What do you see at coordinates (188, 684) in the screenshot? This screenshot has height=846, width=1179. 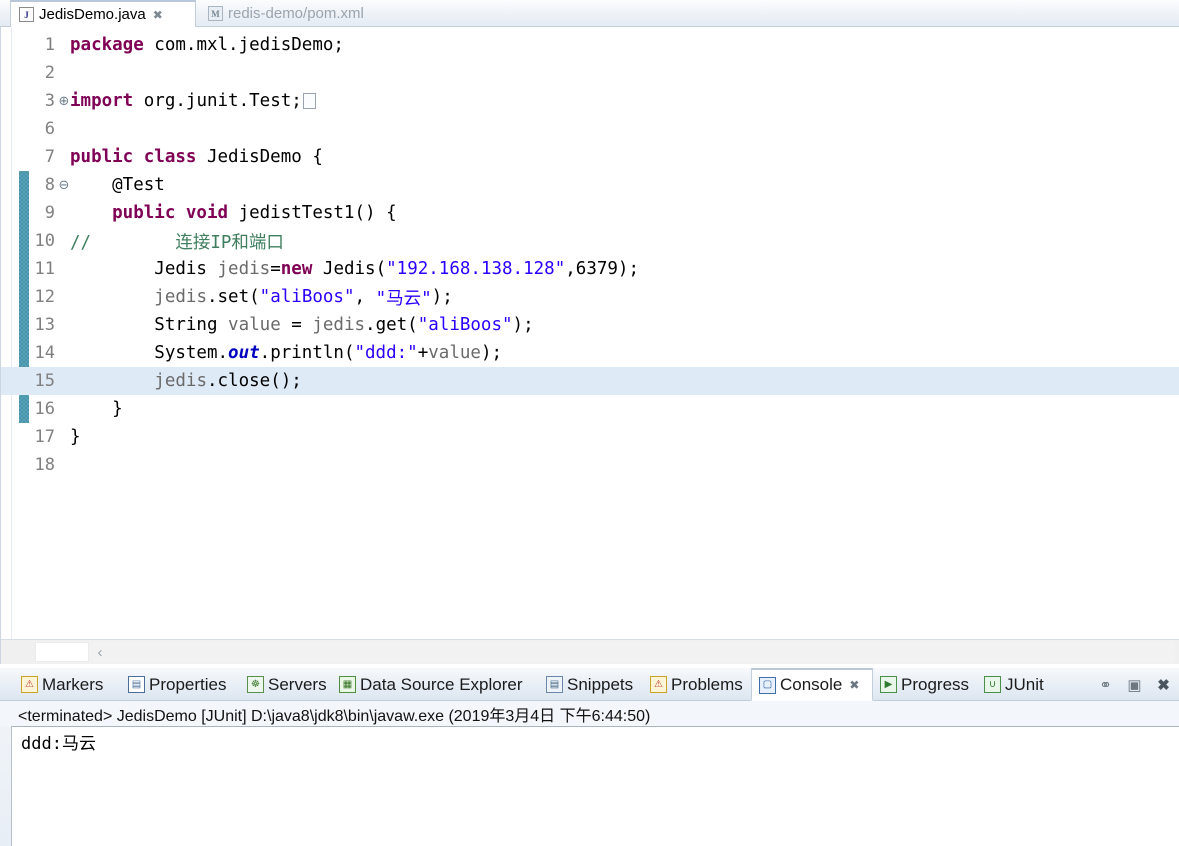 I see `panel-tab-label: Properties` at bounding box center [188, 684].